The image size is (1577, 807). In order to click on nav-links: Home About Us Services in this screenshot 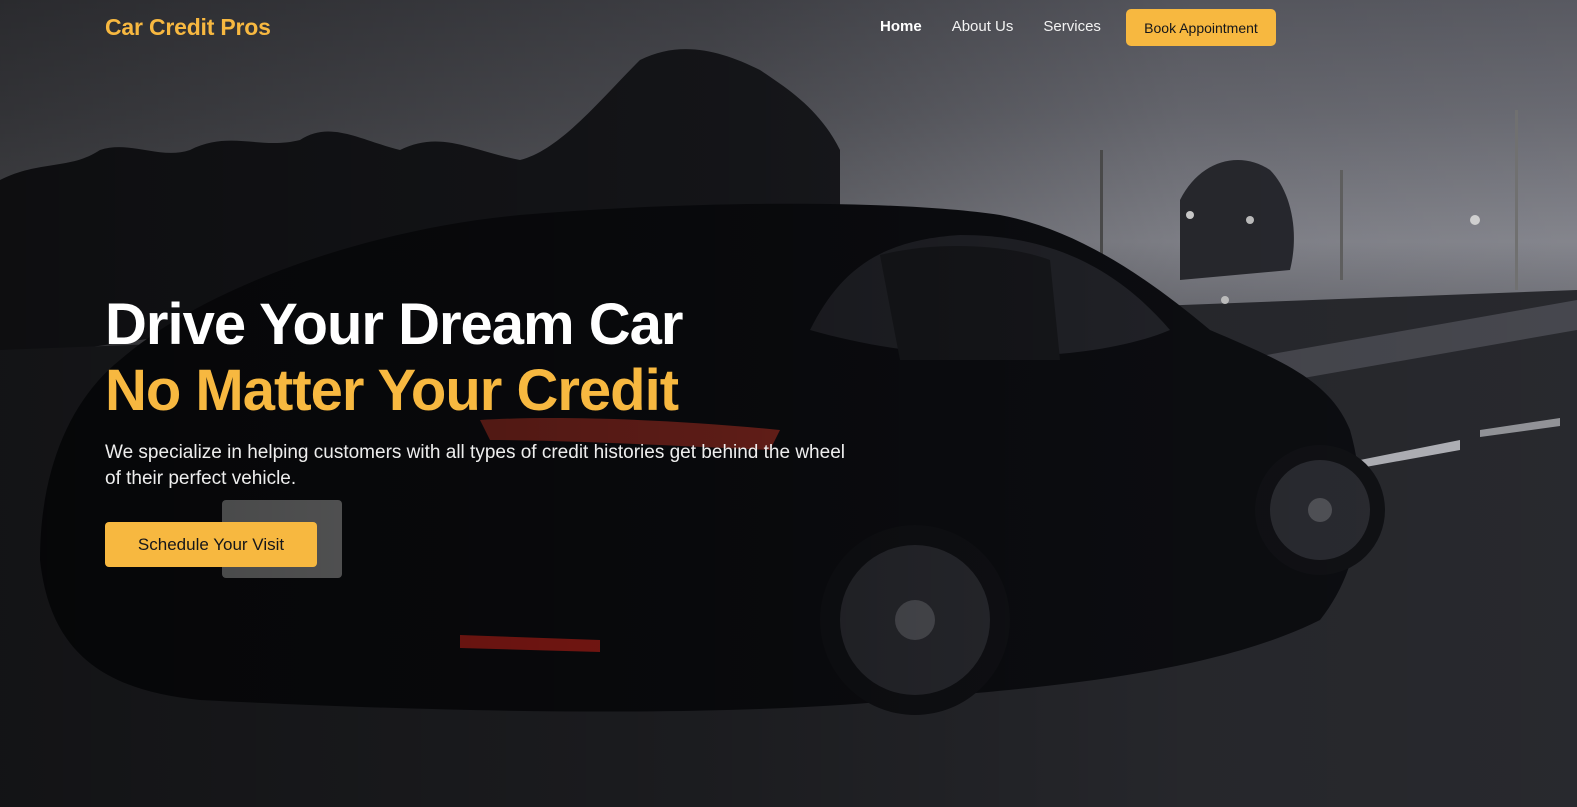, I will do `click(990, 26)`.